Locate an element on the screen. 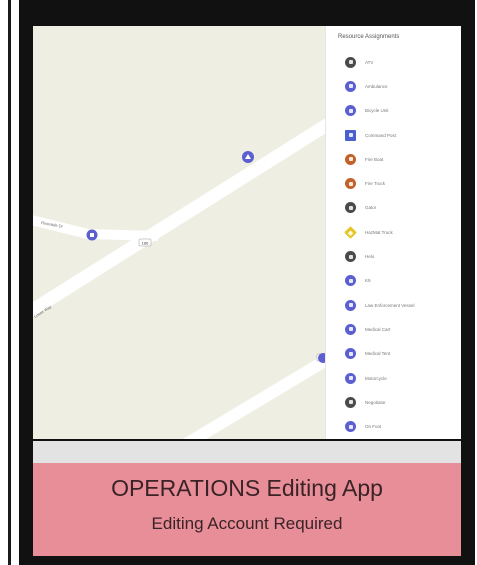 This screenshot has height=565, width=477. resource-item-label: Helo is located at coordinates (370, 257).